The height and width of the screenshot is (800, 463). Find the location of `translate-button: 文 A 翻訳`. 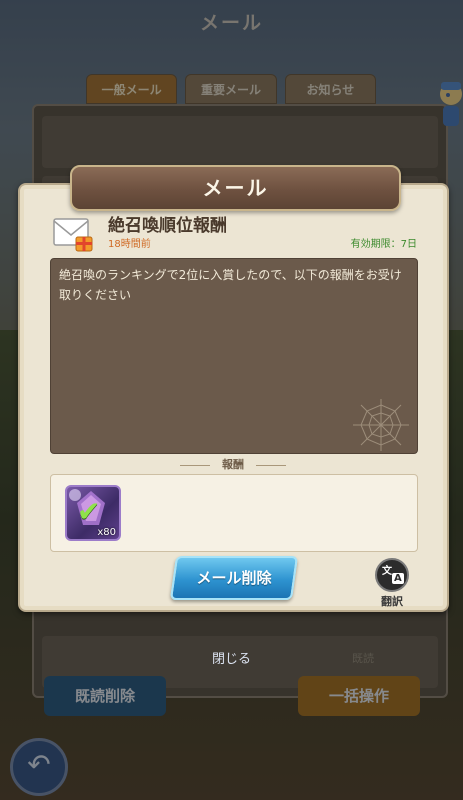

translate-button: 文 A 翻訳 is located at coordinates (392, 583).